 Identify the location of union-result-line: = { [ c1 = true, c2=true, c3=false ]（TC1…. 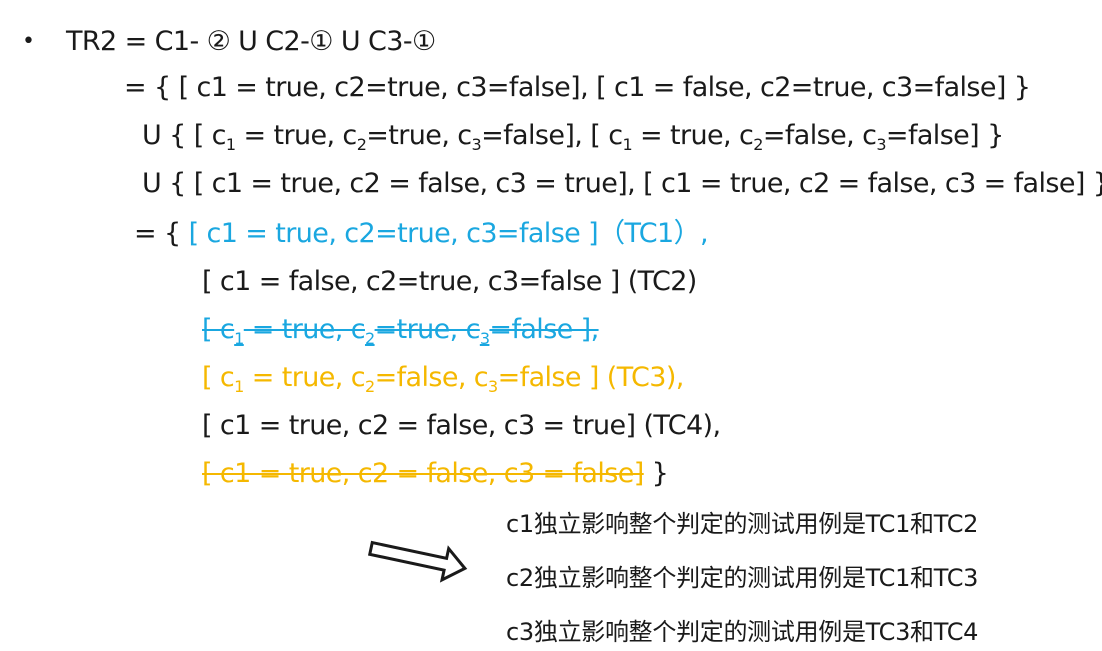
(421, 234).